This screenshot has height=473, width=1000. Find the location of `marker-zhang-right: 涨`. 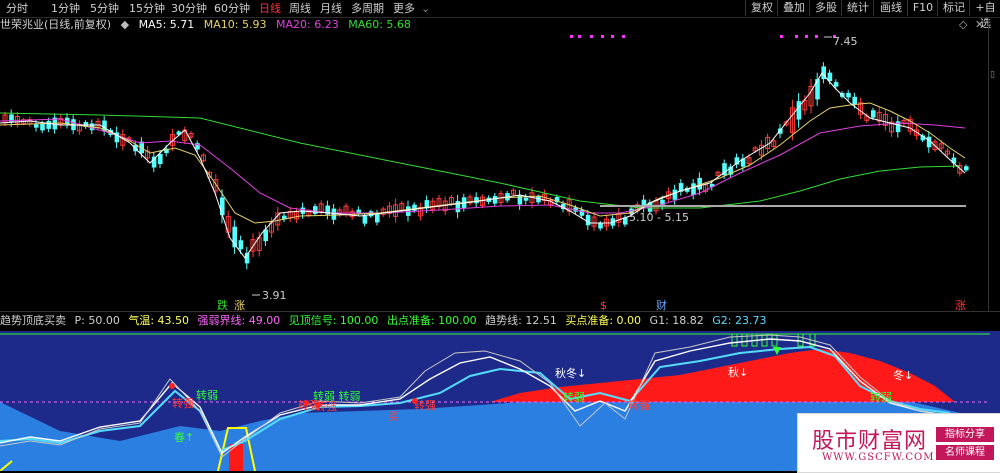

marker-zhang-right: 涨 is located at coordinates (960, 305).